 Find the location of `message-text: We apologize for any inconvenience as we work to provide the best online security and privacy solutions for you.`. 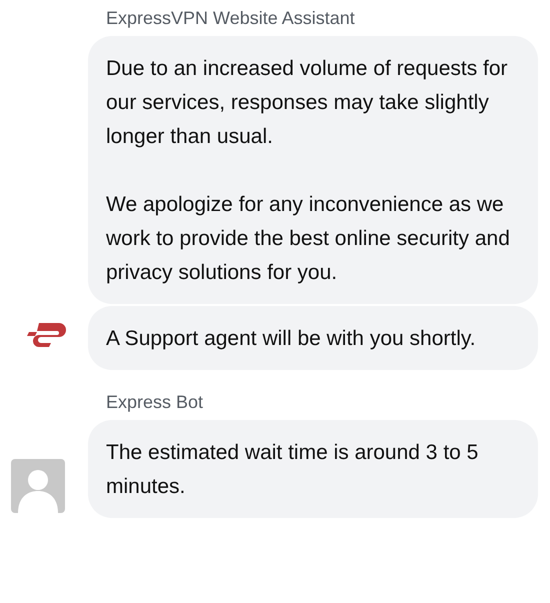

message-text: We apologize for any inconvenience as we work to provide the best online security and privacy solutions for you. is located at coordinates (308, 239).